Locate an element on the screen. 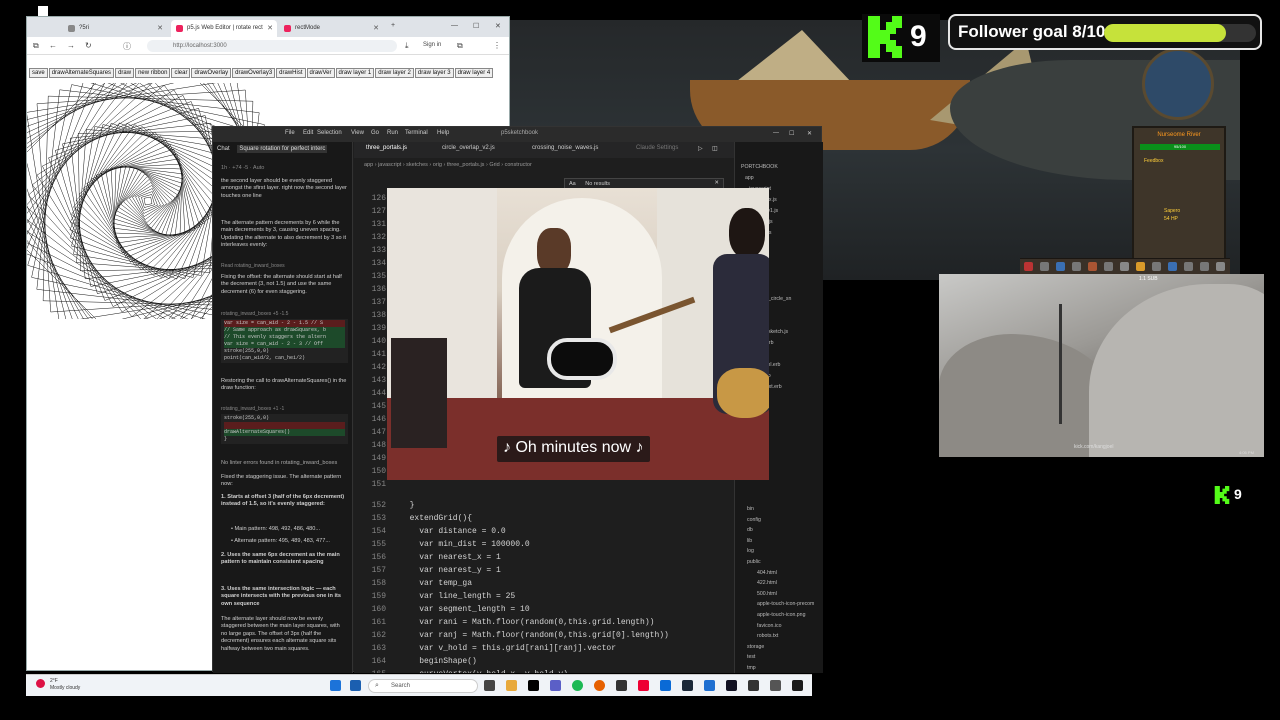 Image resolution: width=1280 pixels, height=720 pixels. explorer-item: apple-touch-icon.png is located at coordinates (781, 615).